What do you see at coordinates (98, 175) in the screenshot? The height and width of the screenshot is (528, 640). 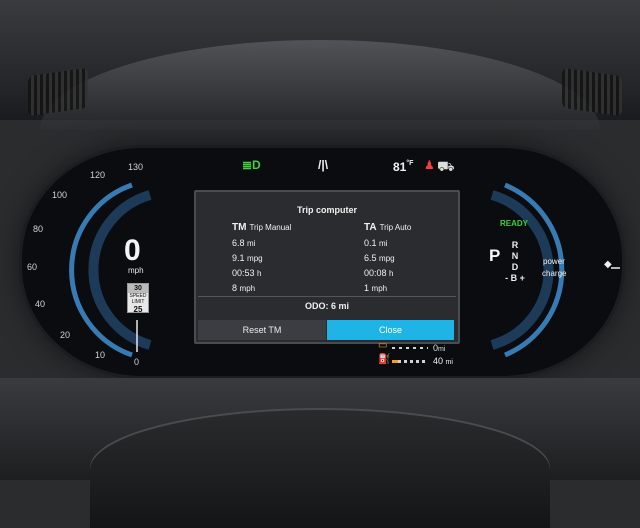 I see `speed-tick: 120` at bounding box center [98, 175].